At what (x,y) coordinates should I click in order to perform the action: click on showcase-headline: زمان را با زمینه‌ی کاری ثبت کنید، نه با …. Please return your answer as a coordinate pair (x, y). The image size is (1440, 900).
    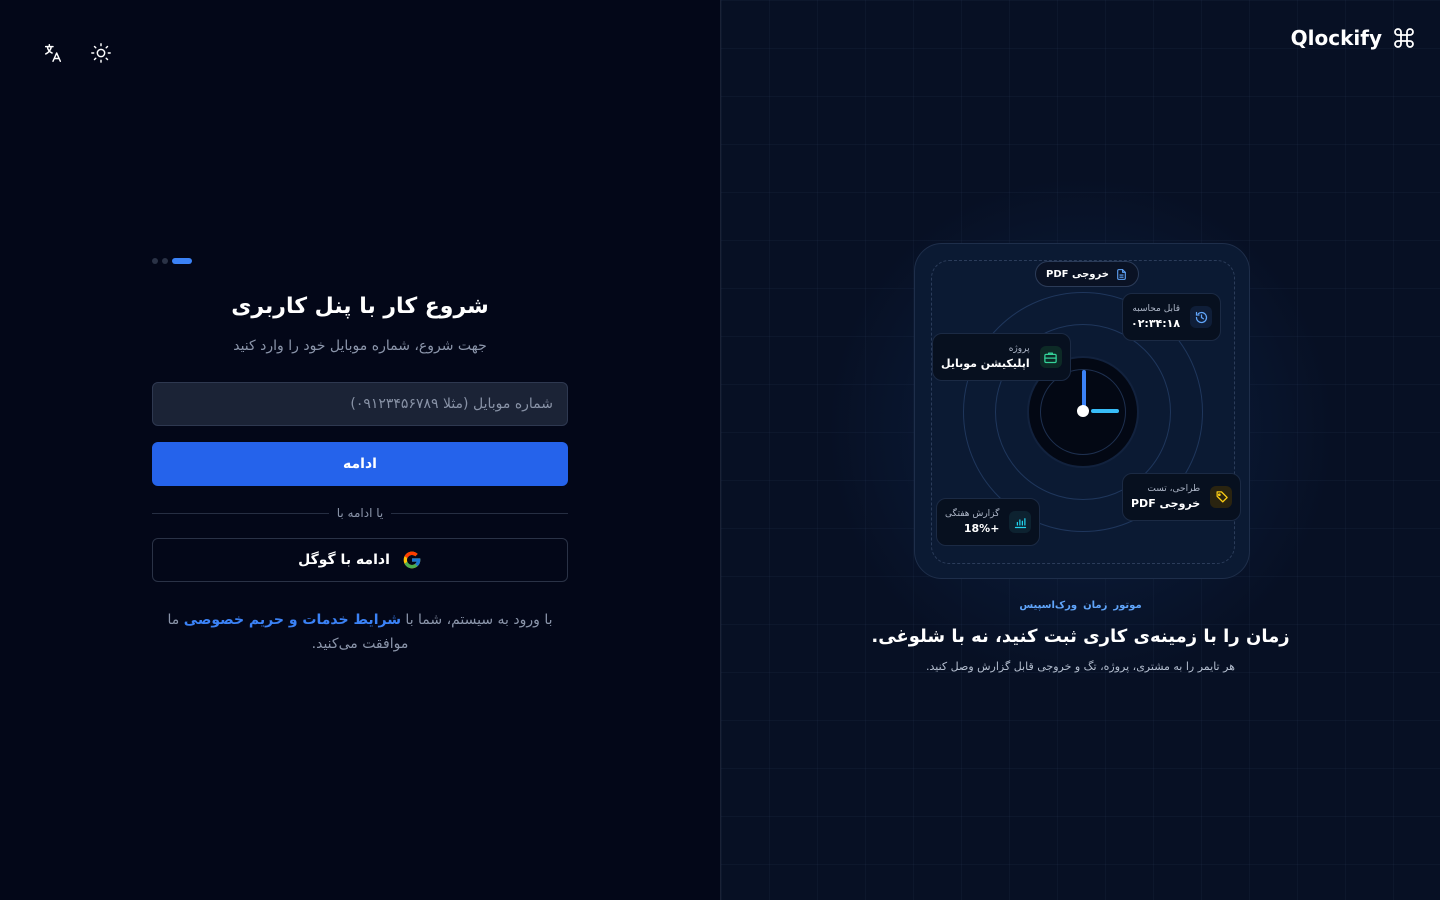
    Looking at the image, I should click on (1080, 636).